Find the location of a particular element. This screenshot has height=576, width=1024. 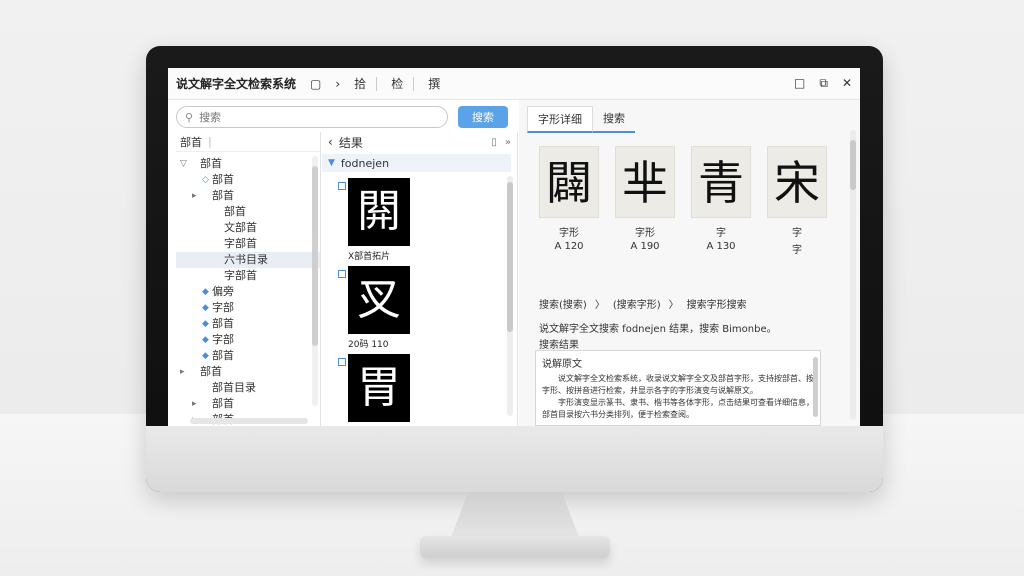

expand-toggle-icon: ▽ is located at coordinates (185, 164).